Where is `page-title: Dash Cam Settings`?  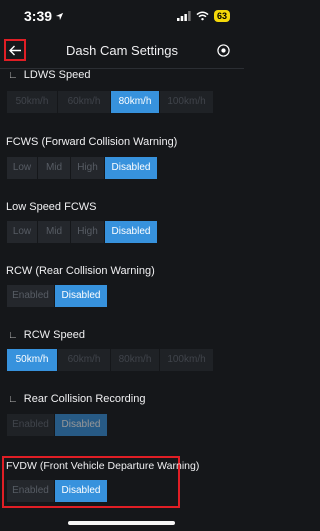 page-title: Dash Cam Settings is located at coordinates (122, 50).